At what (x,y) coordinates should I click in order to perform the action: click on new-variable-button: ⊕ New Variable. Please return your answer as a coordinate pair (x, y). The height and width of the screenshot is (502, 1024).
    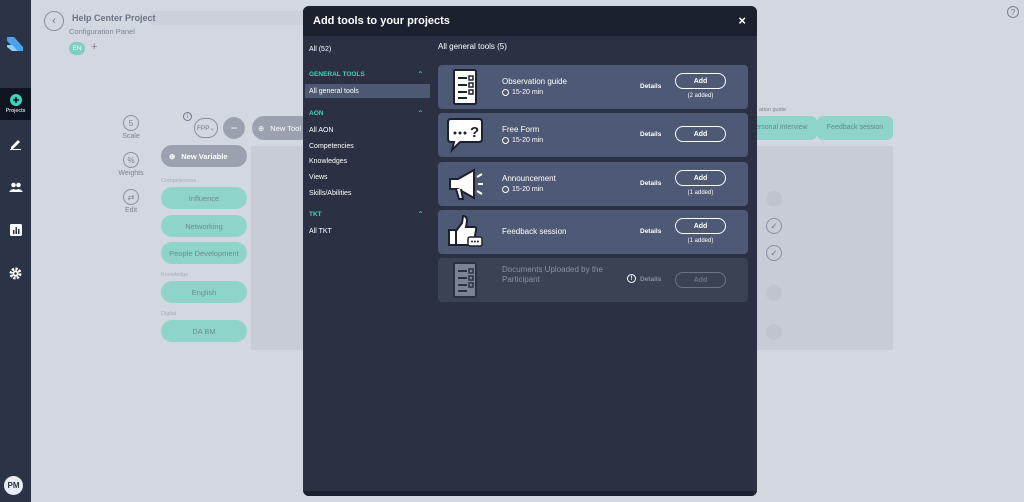
    Looking at the image, I should click on (204, 156).